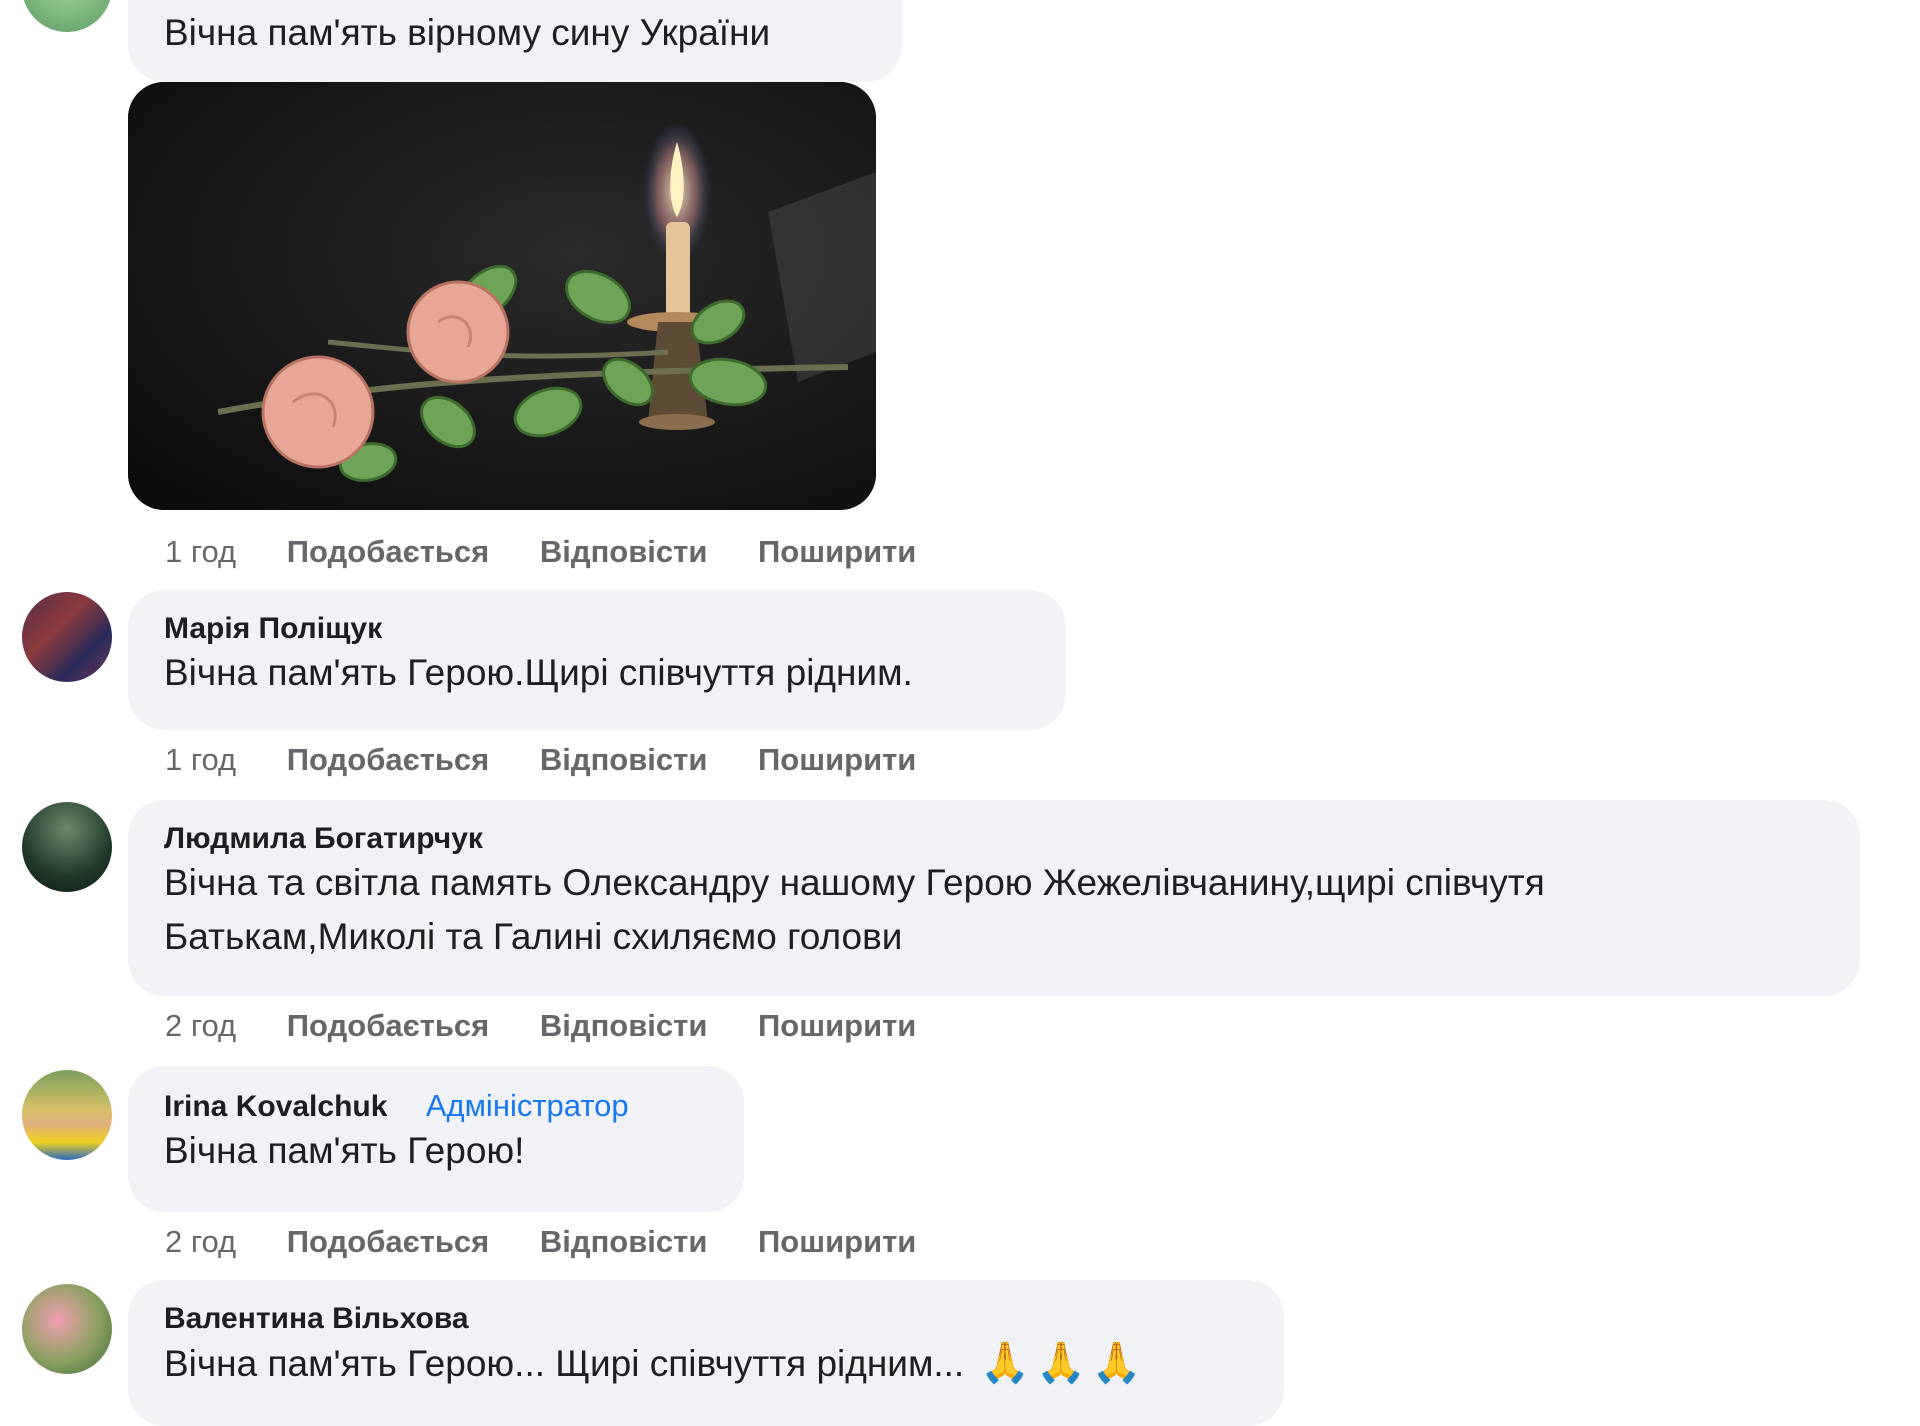 The width and height of the screenshot is (1920, 1426). Describe the element at coordinates (344, 1150) in the screenshot. I see `comment-text: Вічна пам'ять Герою!` at that location.